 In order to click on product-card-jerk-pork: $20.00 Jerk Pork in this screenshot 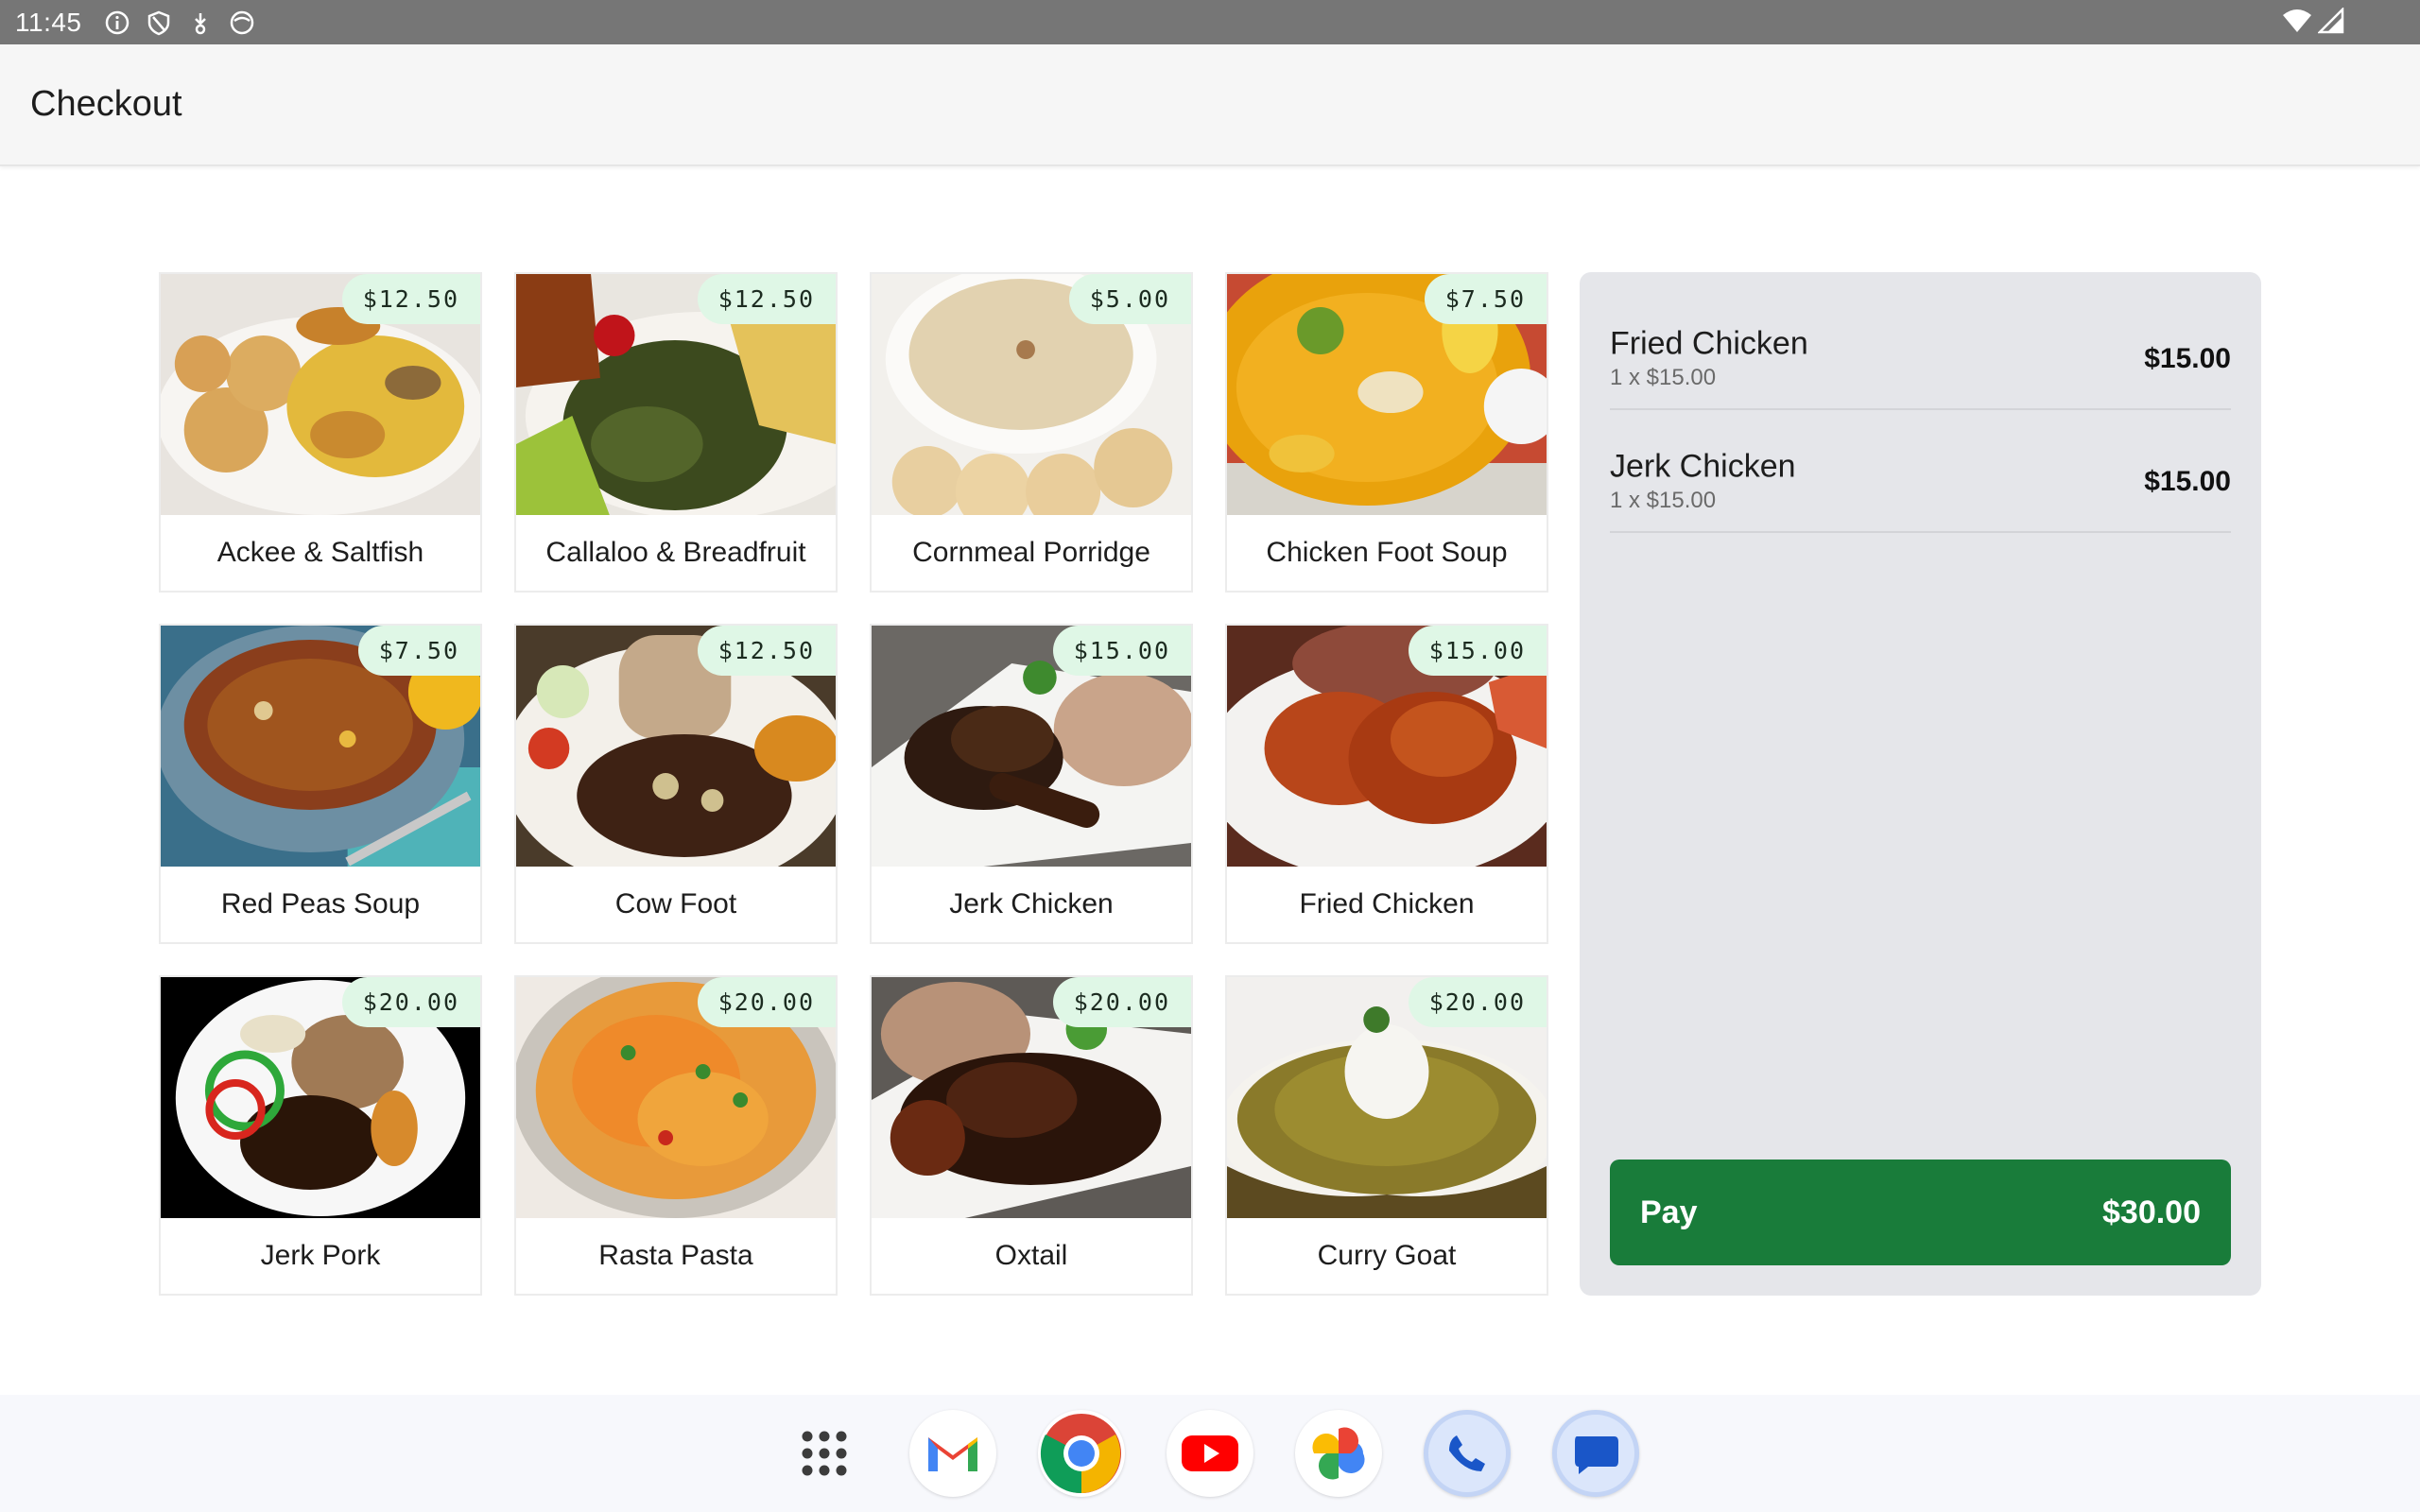, I will do `click(320, 1135)`.